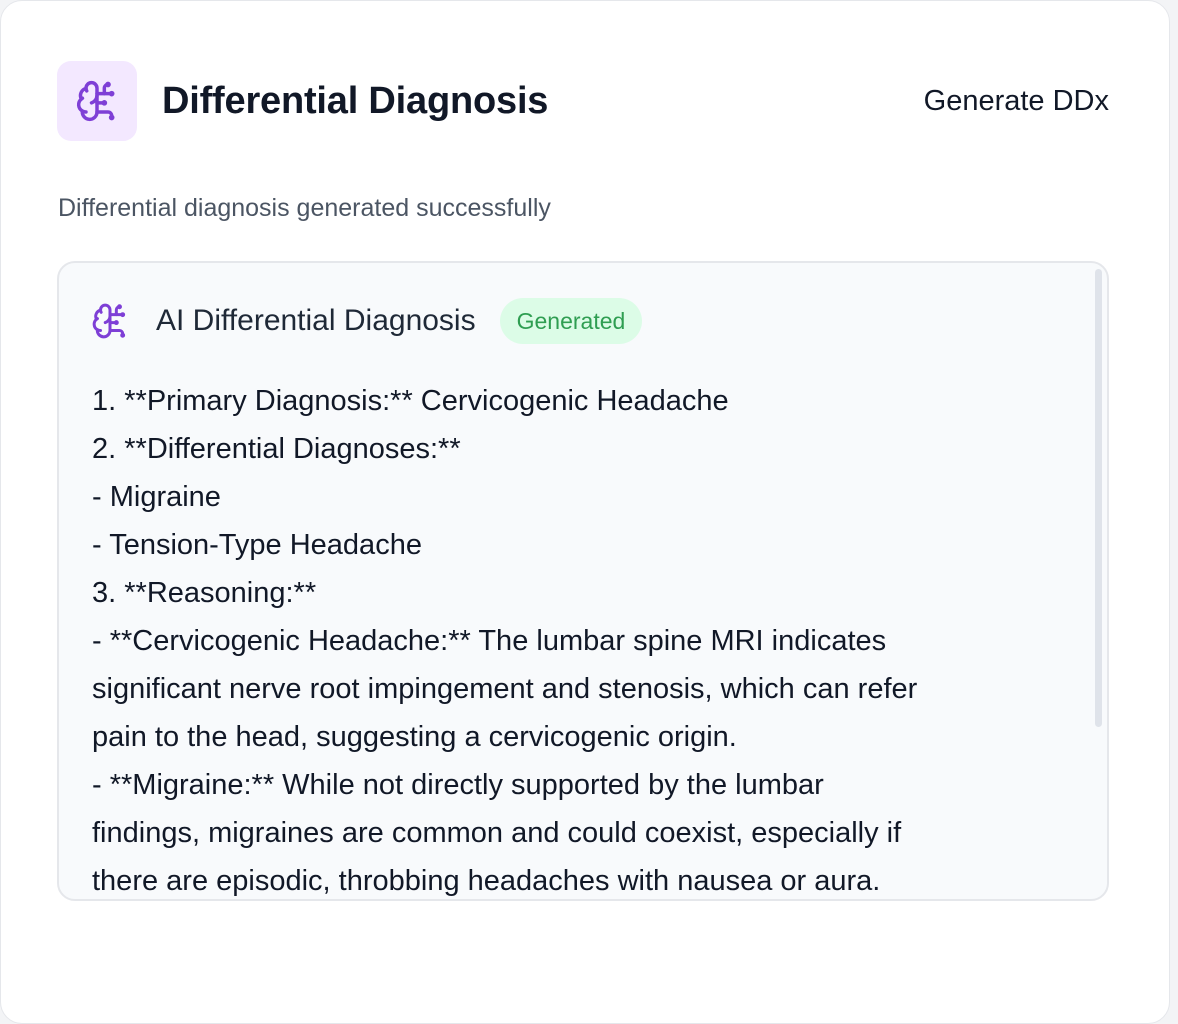  Describe the element at coordinates (276, 449) in the screenshot. I see `ddx-line: 2. **Differential Diagnoses:**` at that location.